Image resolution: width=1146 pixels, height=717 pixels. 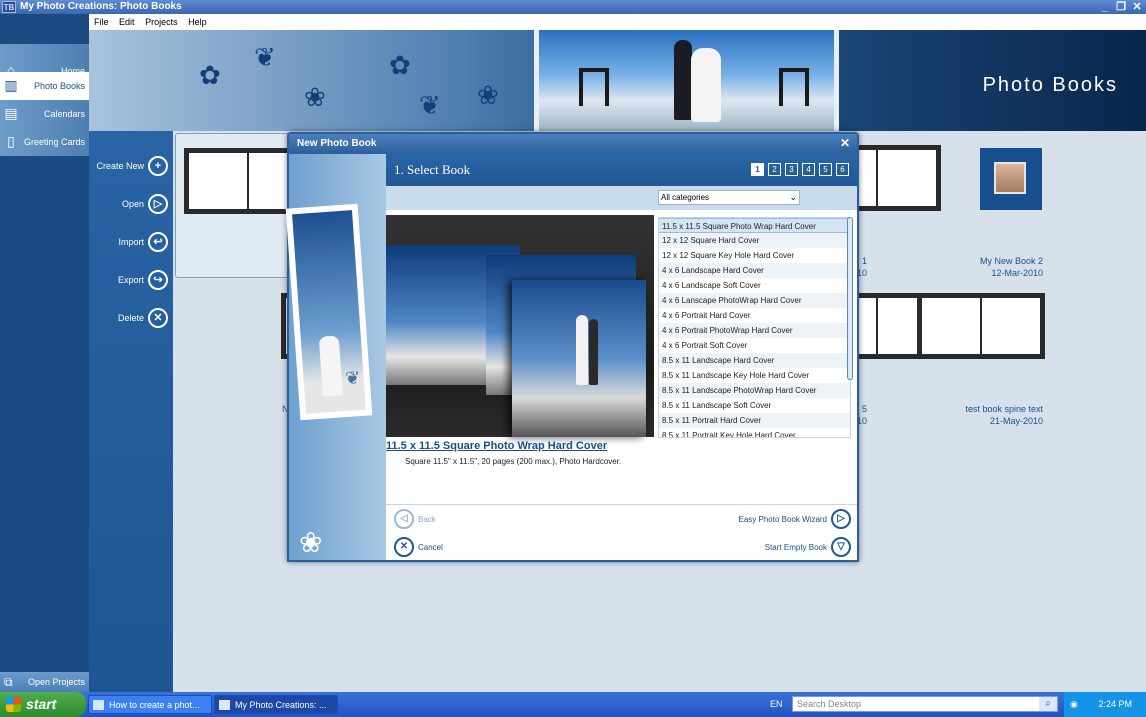 I want to click on list-item: 8.5 x 11 Portrait Hard Cover, so click(x=754, y=420).